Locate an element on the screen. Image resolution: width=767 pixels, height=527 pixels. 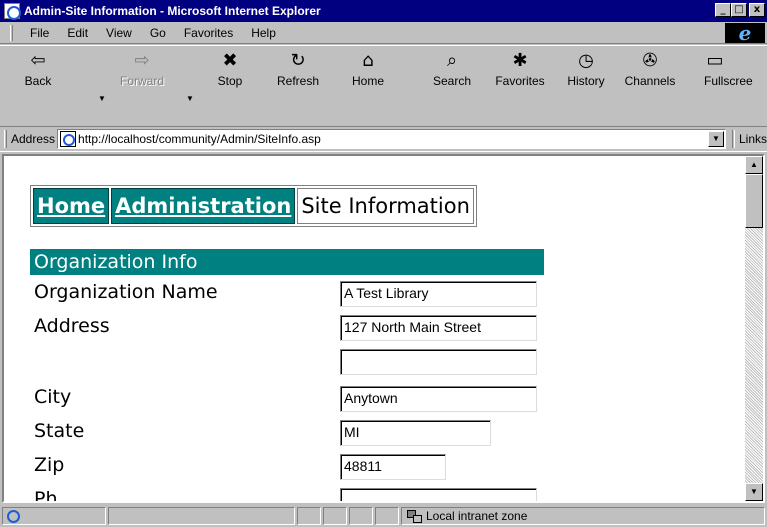
state-field: MI is located at coordinates (415, 433).